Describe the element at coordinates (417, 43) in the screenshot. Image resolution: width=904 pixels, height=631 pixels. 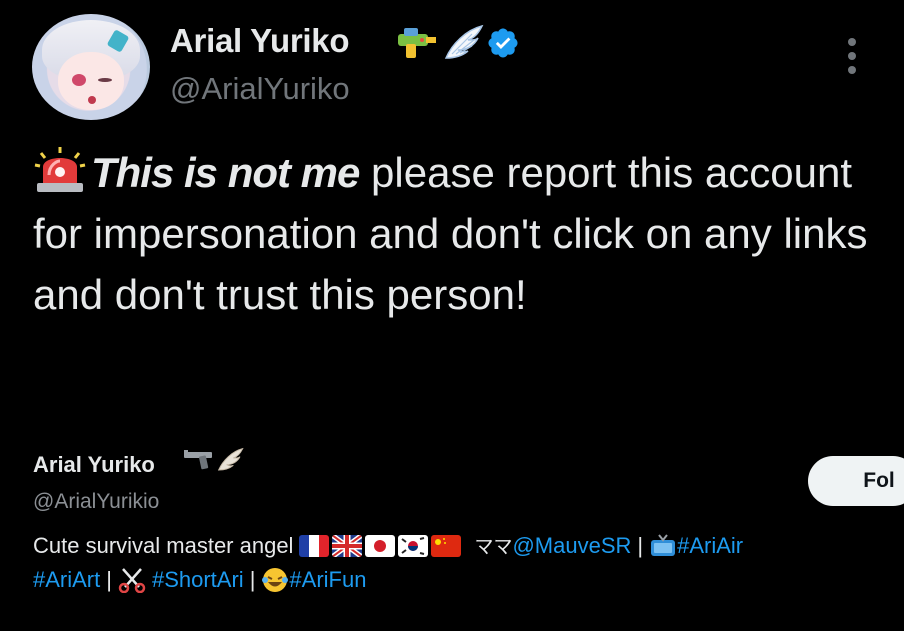
I see `water-gun-icon` at that location.